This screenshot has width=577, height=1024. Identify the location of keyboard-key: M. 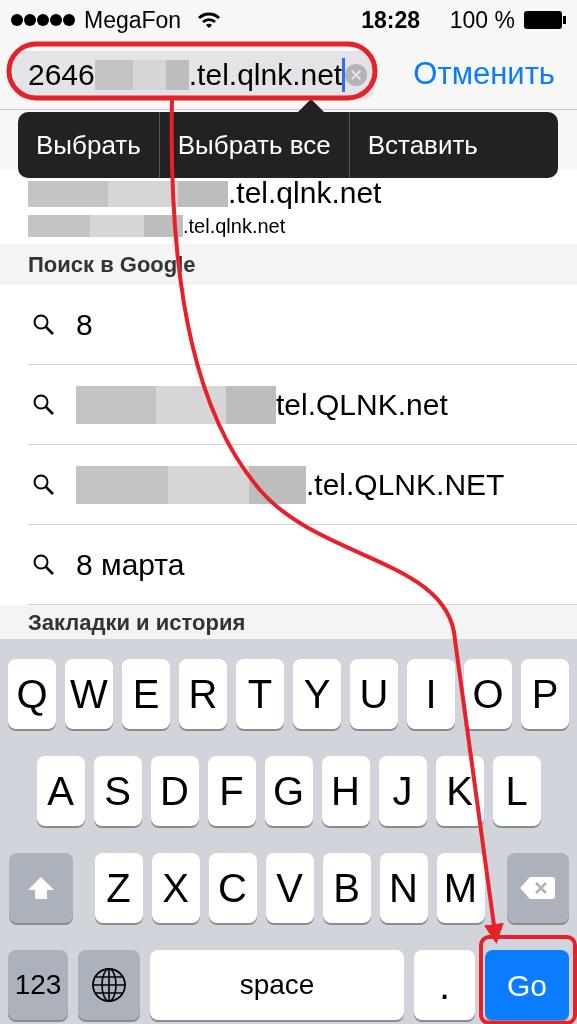
(460, 888).